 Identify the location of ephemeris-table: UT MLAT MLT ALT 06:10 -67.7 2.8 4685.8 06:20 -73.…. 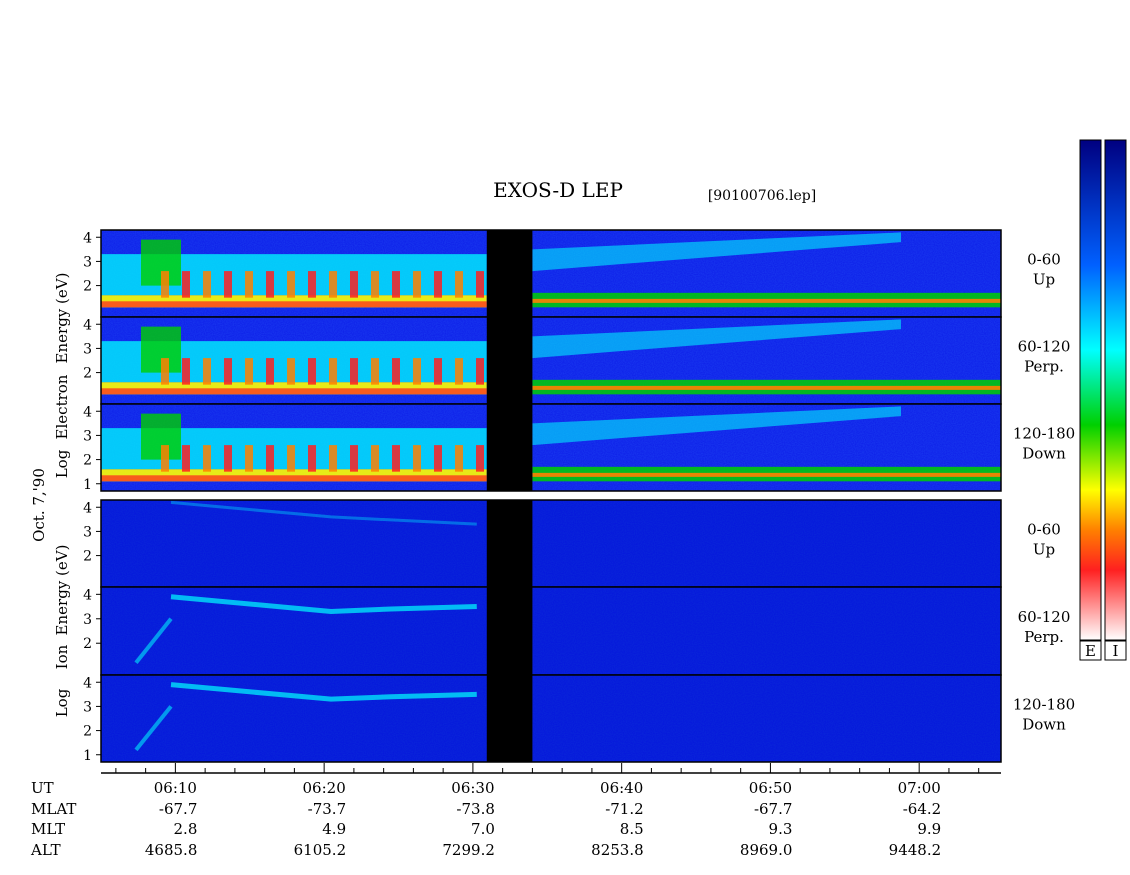
(485, 819).